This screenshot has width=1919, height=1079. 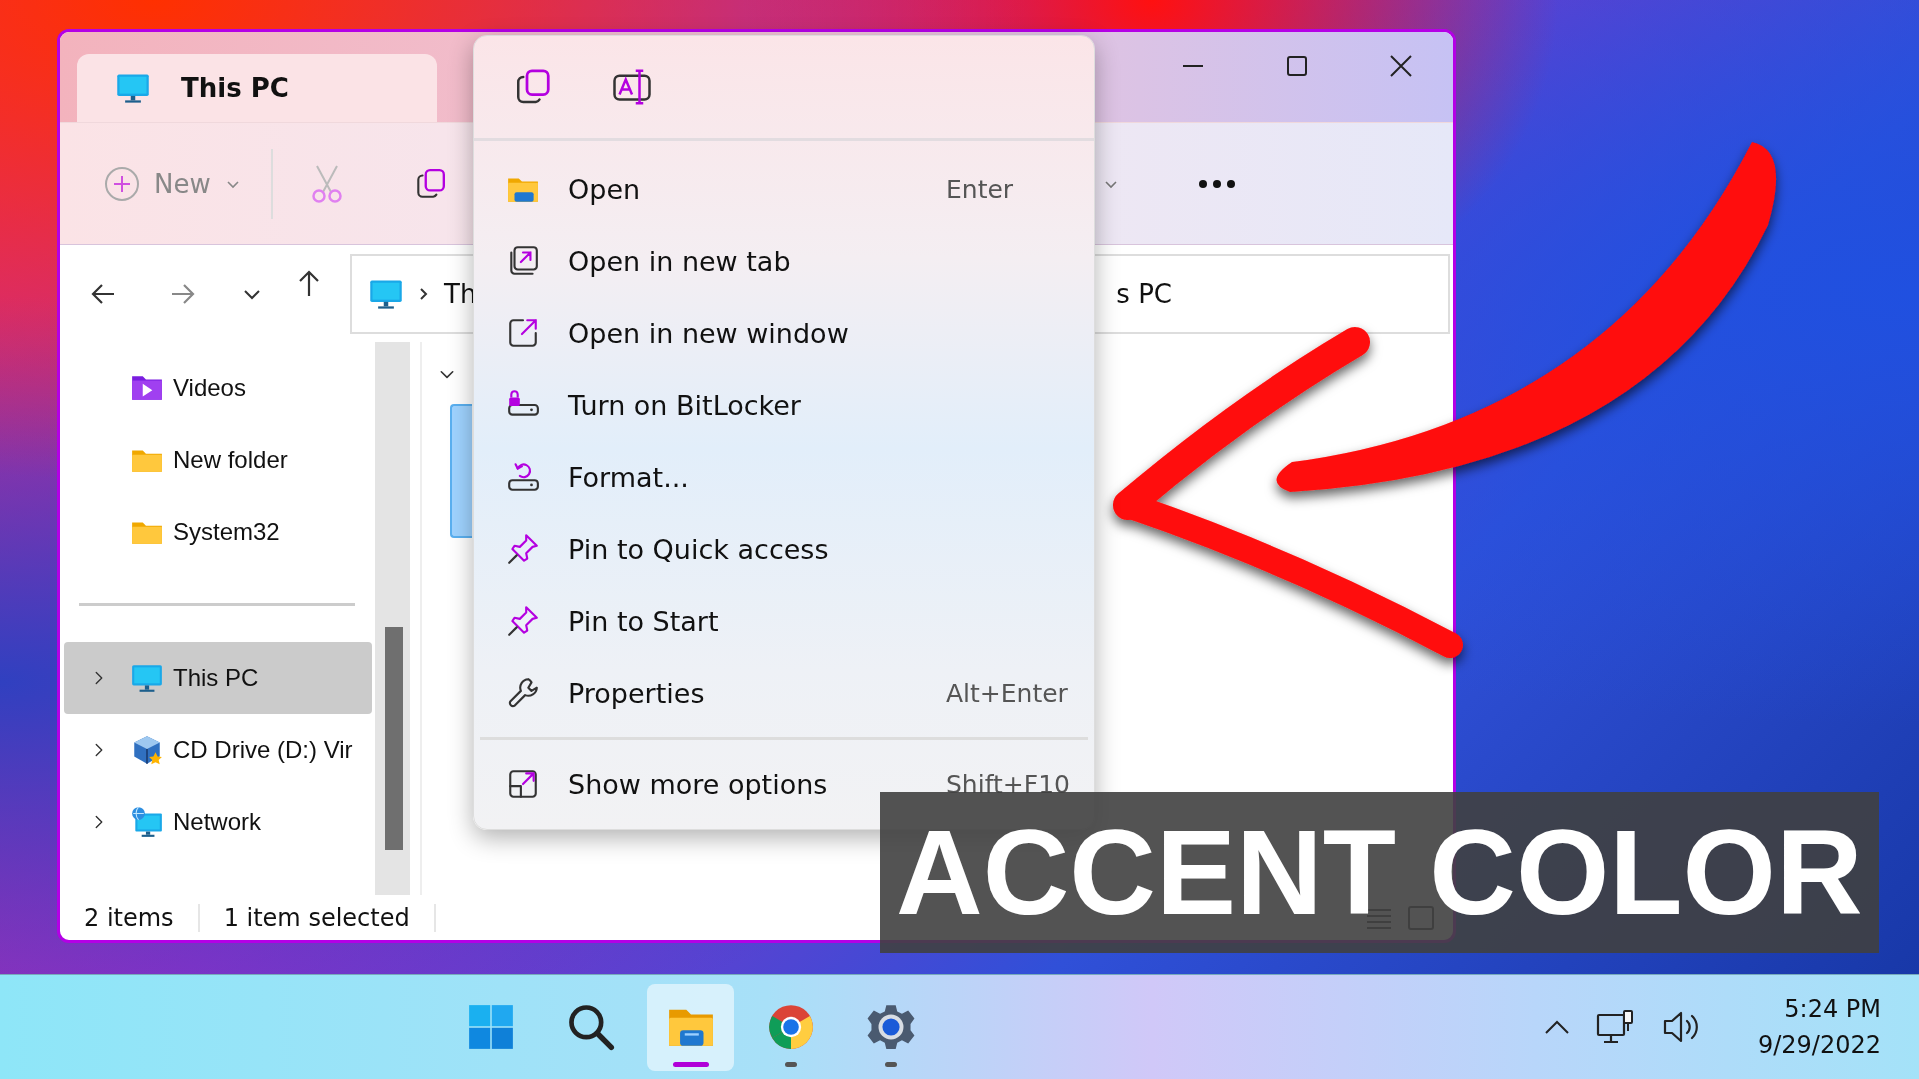 I want to click on sidebar-item: New folder, so click(x=218, y=460).